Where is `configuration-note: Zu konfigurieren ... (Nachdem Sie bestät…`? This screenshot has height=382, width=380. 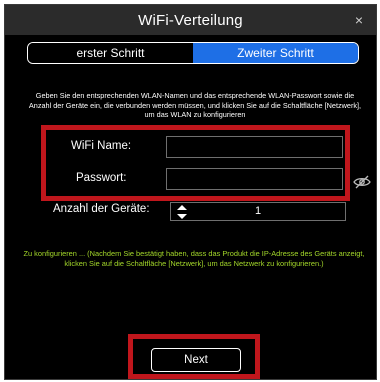
configuration-note: Zu konfigurieren ... (Nachdem Sie bestät… is located at coordinates (194, 258).